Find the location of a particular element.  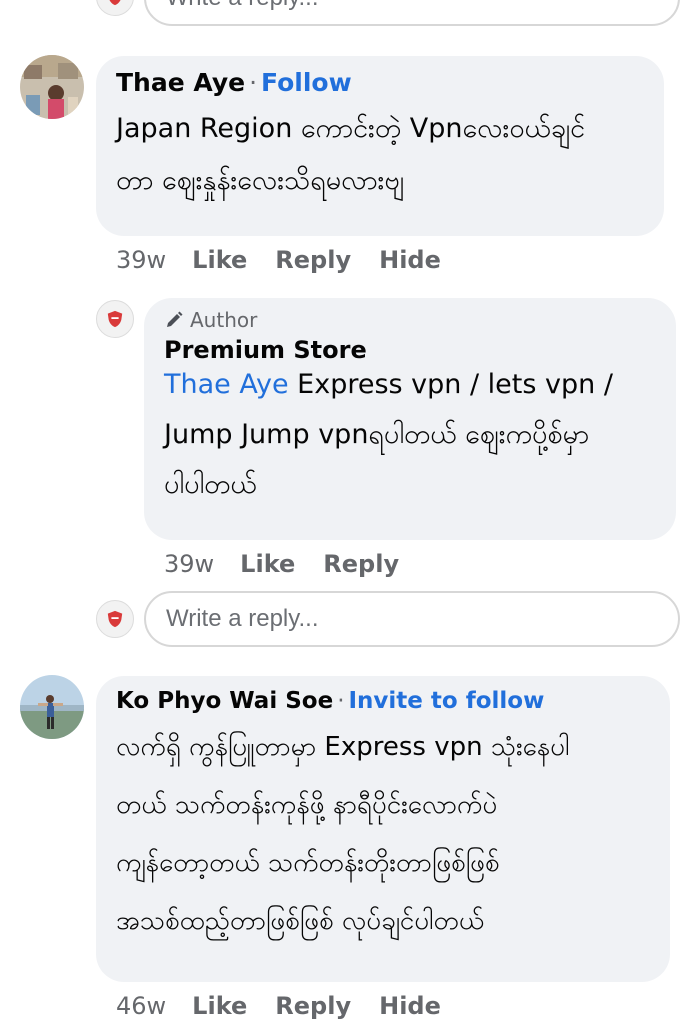

comment-line: Thae Aye Express vpn / lets vpn / is located at coordinates (410, 385).